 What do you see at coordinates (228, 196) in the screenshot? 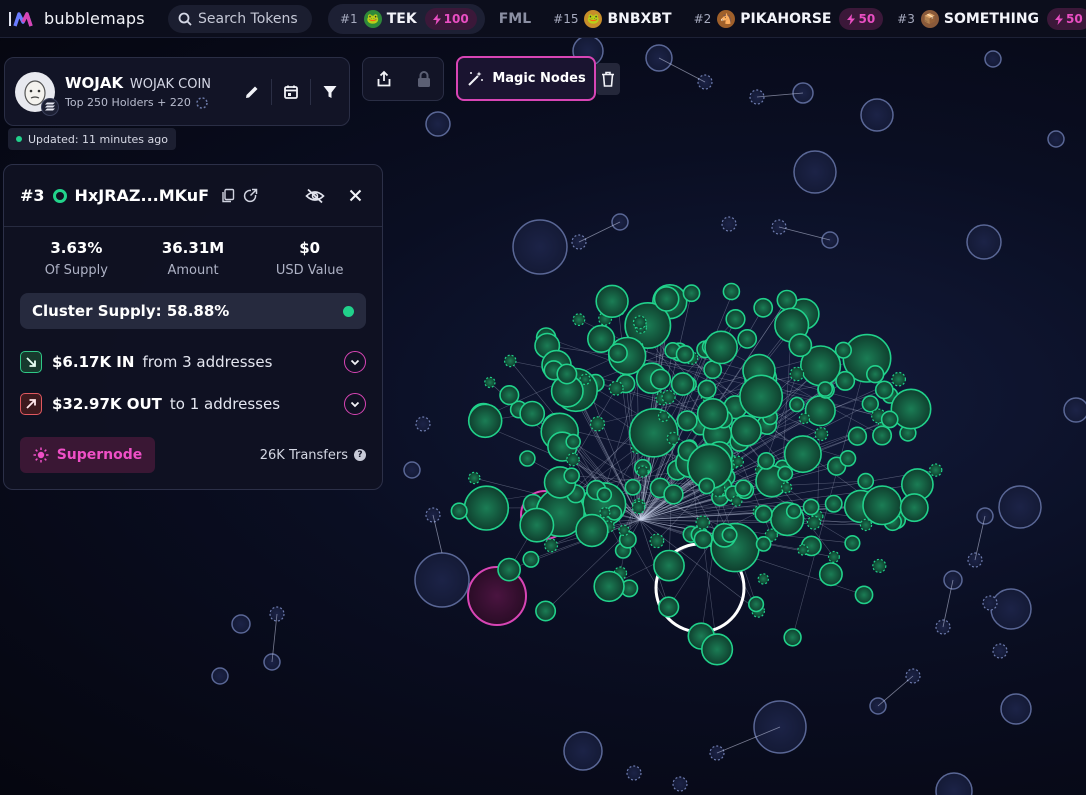
I see `copy-address-button` at bounding box center [228, 196].